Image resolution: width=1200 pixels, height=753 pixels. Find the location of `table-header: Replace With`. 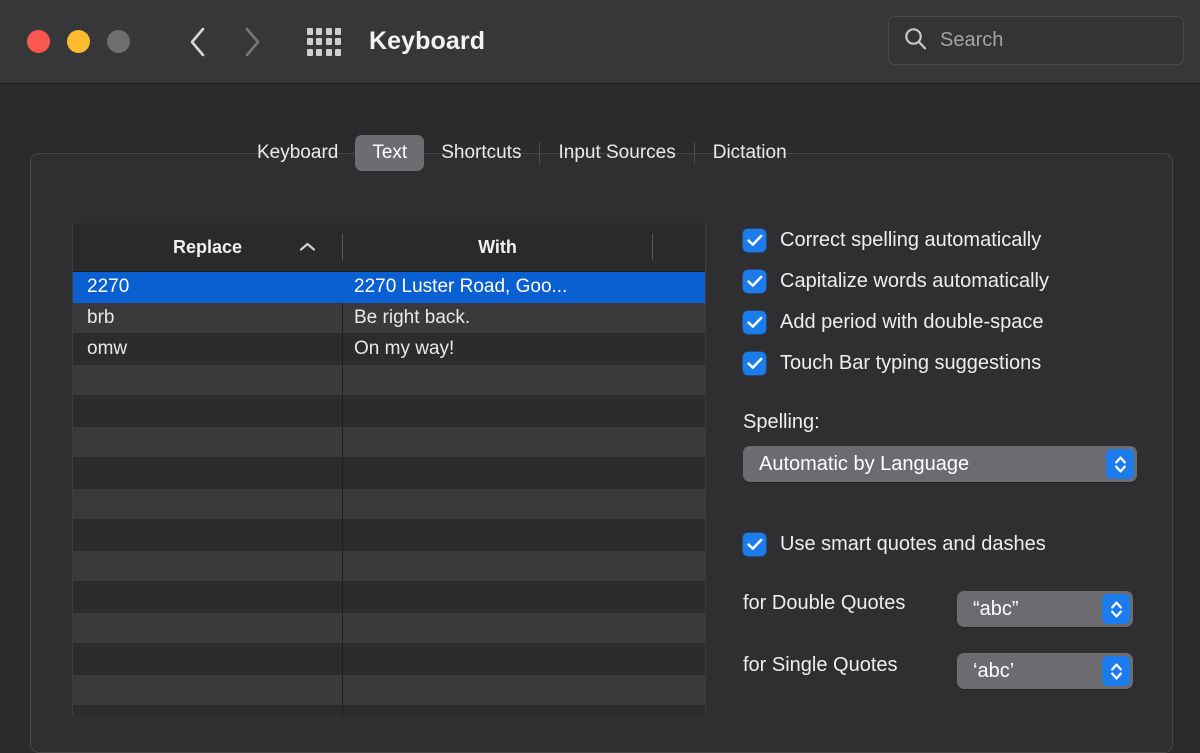

table-header: Replace With is located at coordinates (389, 247).